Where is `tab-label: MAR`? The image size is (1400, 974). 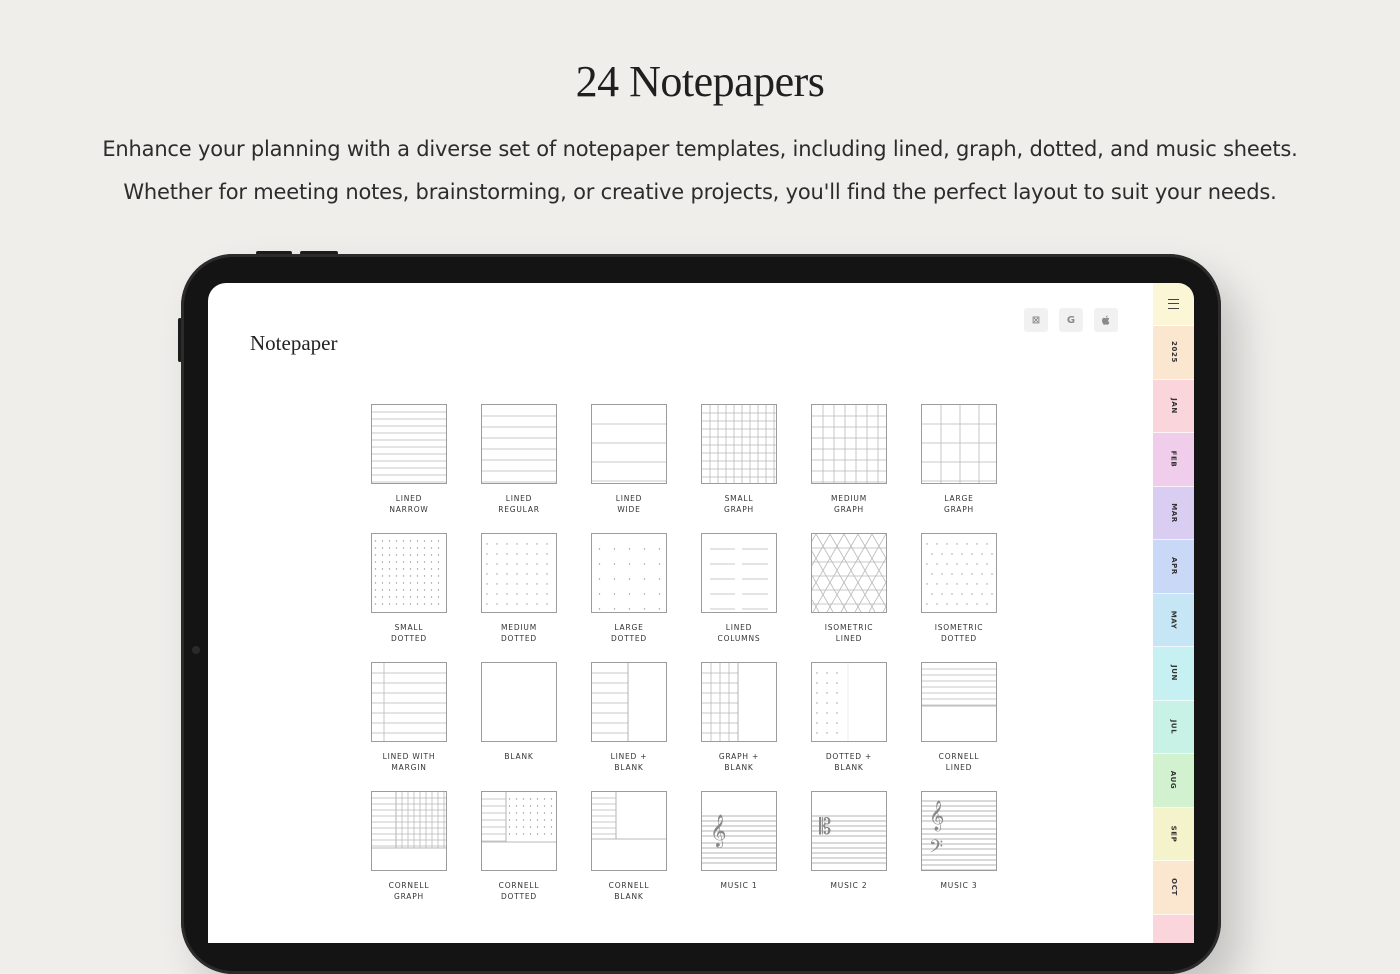 tab-label: MAR is located at coordinates (1173, 512).